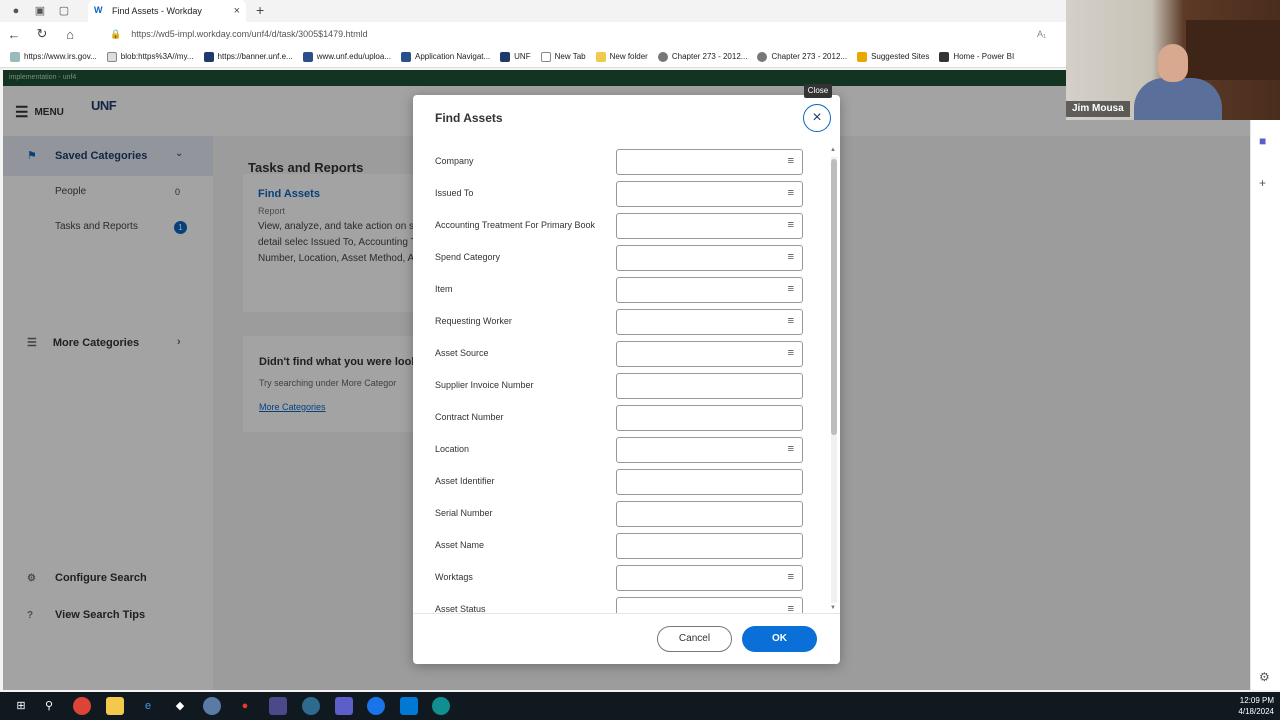 This screenshot has width=1280, height=720. What do you see at coordinates (245, 706) in the screenshot?
I see `app-icon: ●` at bounding box center [245, 706].